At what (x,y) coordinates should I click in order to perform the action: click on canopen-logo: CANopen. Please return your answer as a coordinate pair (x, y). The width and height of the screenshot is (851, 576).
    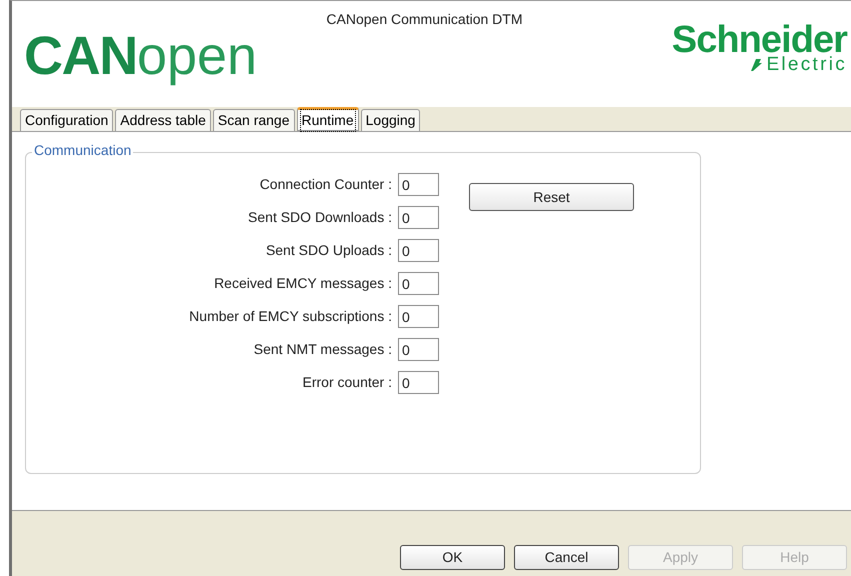
    Looking at the image, I should click on (140, 54).